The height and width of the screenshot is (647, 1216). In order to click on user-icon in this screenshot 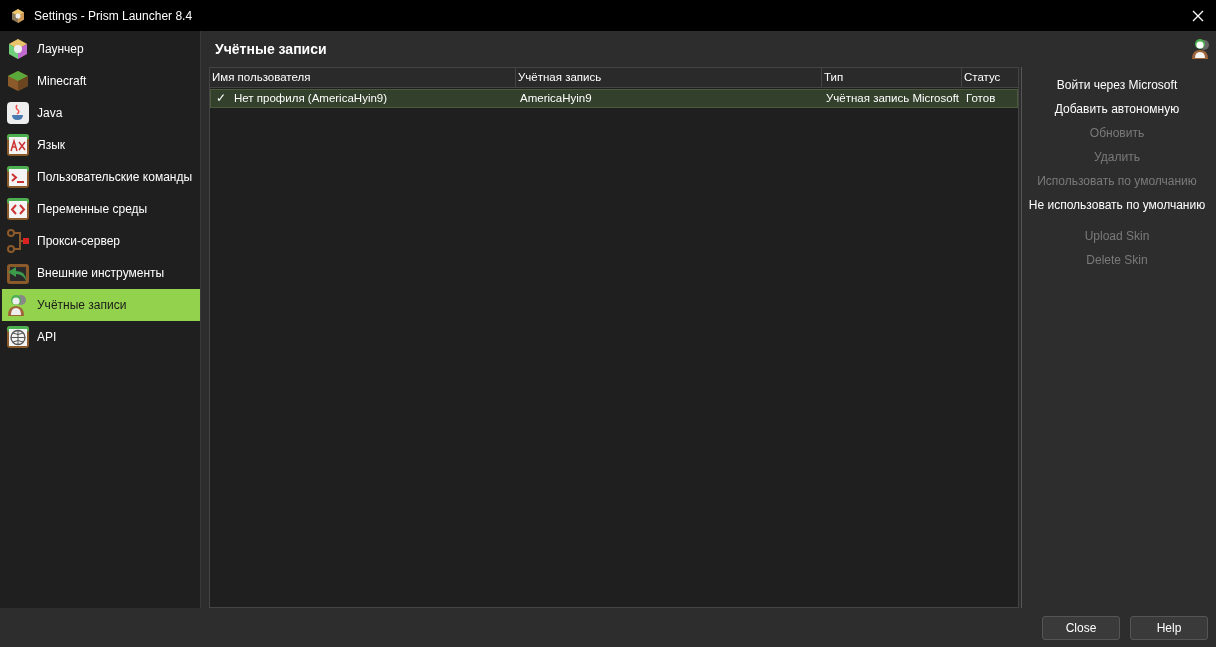, I will do `click(1201, 49)`.